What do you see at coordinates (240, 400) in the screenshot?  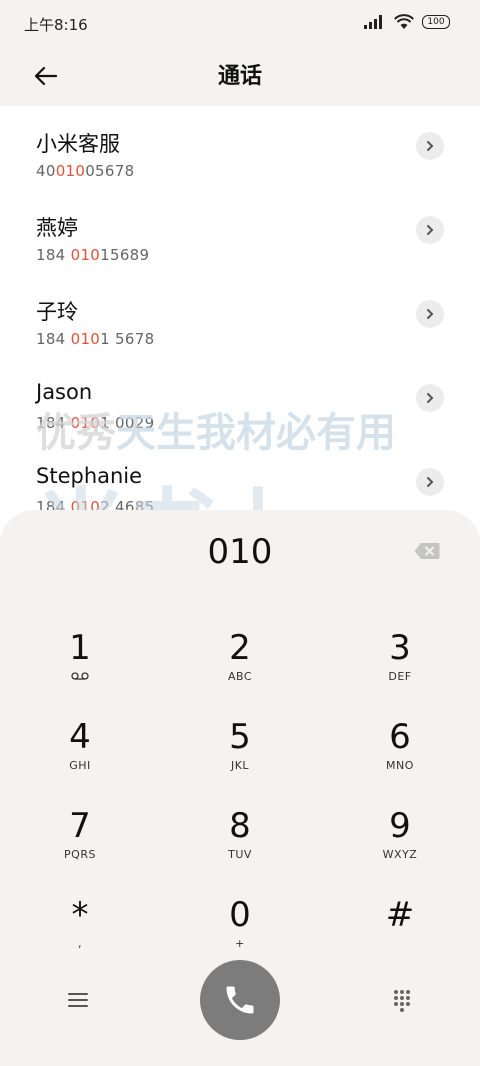 I see `contact-item: Jason 184 0101 0029` at bounding box center [240, 400].